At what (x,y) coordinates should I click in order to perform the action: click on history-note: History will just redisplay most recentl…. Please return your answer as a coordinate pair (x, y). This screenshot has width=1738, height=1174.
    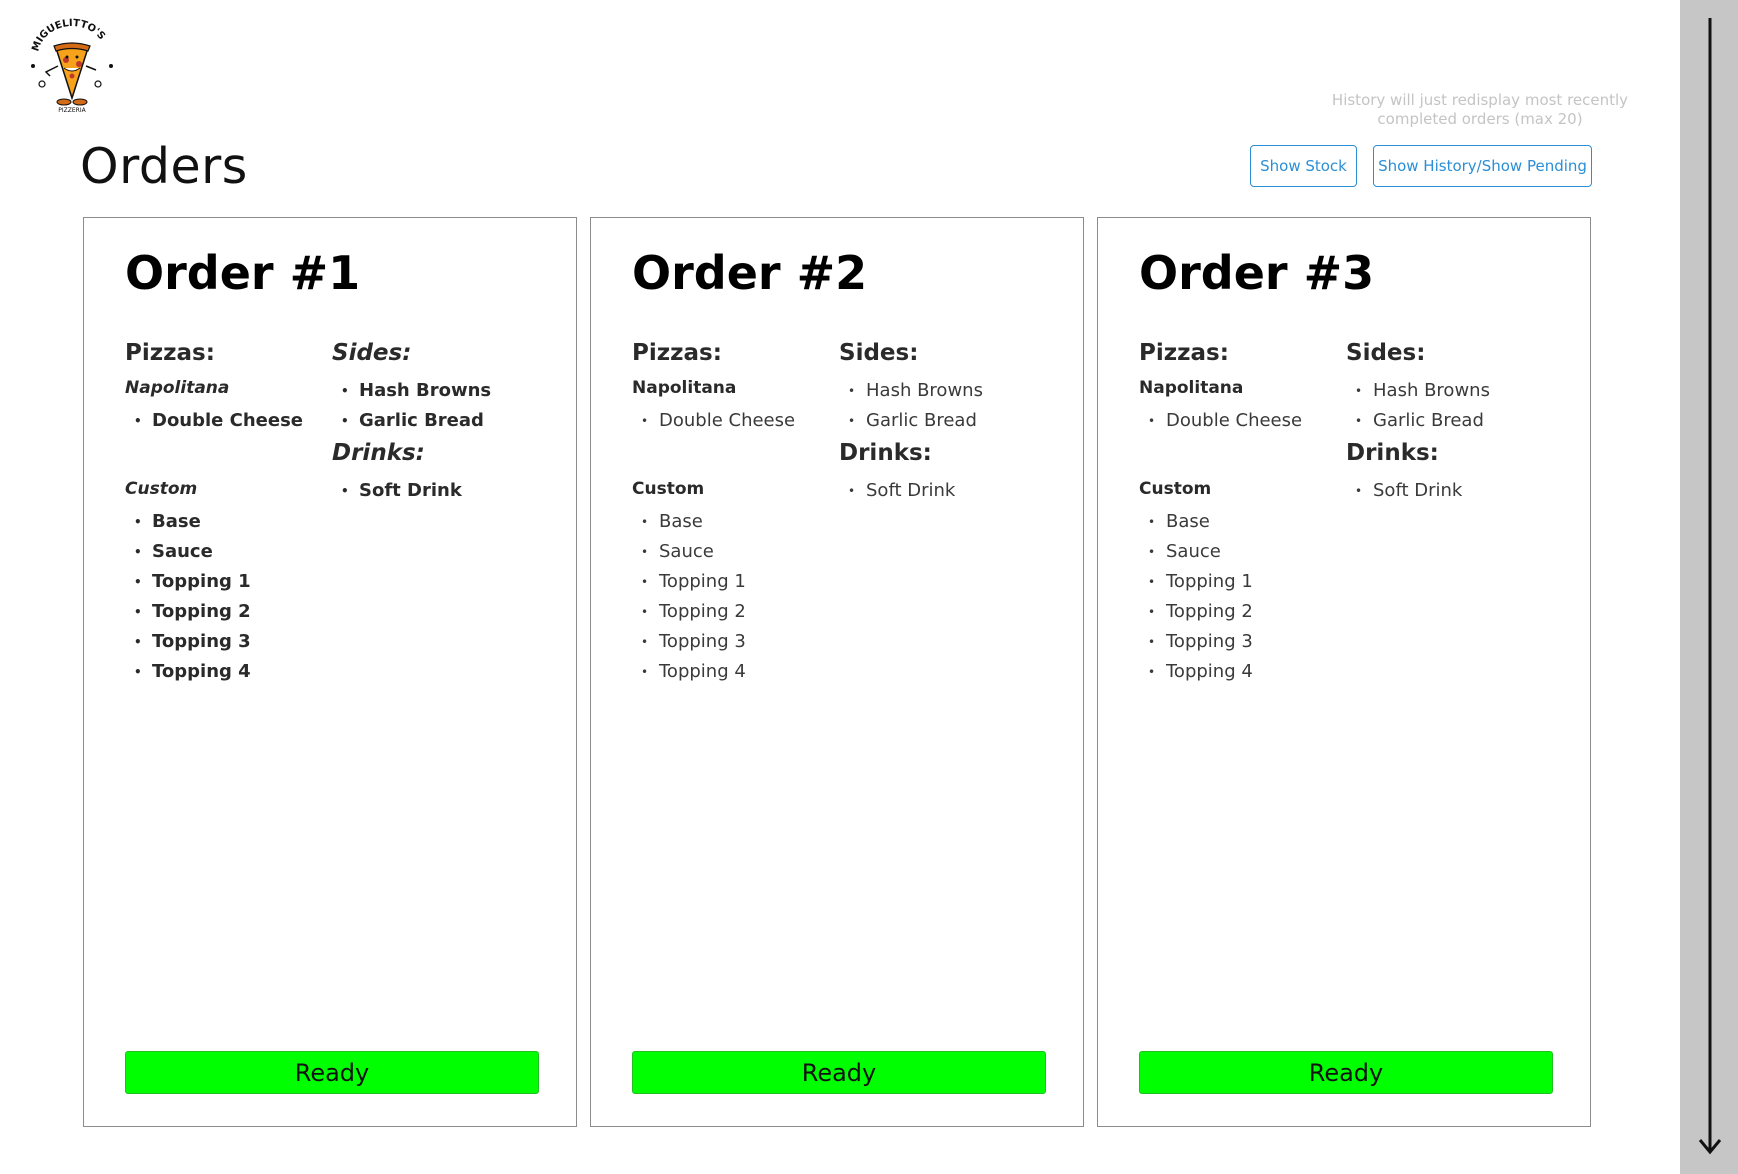
    Looking at the image, I should click on (1480, 109).